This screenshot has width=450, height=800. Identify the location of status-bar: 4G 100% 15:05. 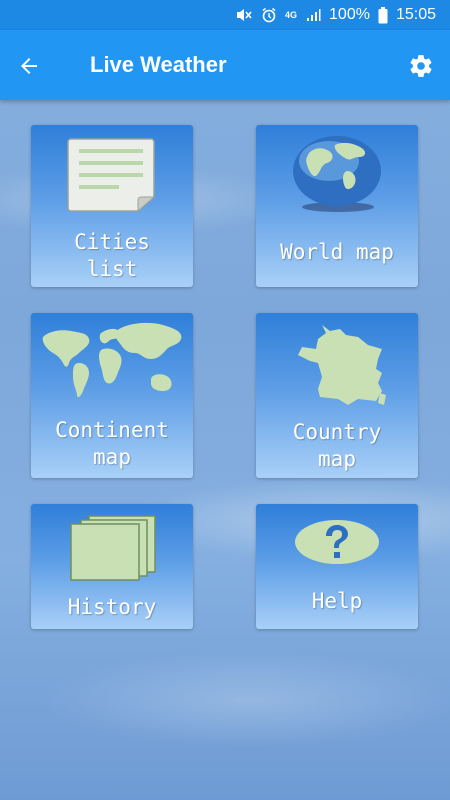
(225, 15).